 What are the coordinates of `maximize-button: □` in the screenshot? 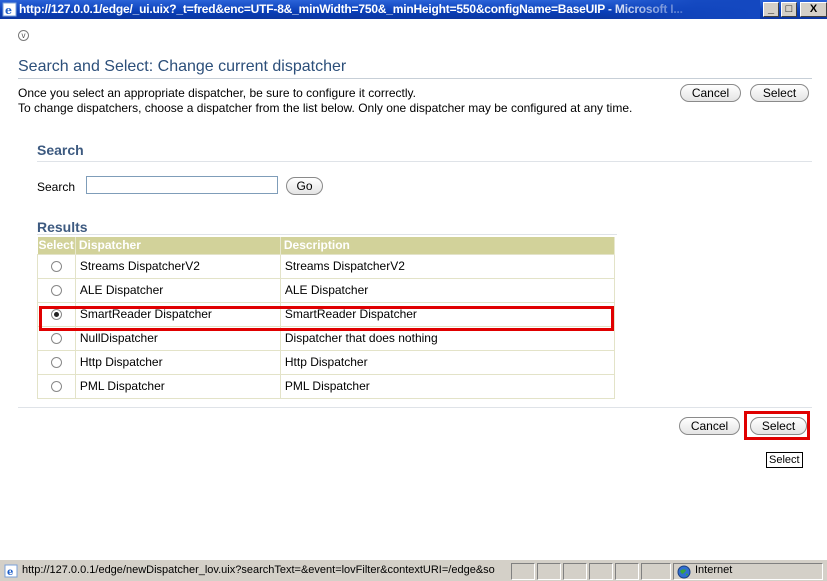 It's located at (789, 9).